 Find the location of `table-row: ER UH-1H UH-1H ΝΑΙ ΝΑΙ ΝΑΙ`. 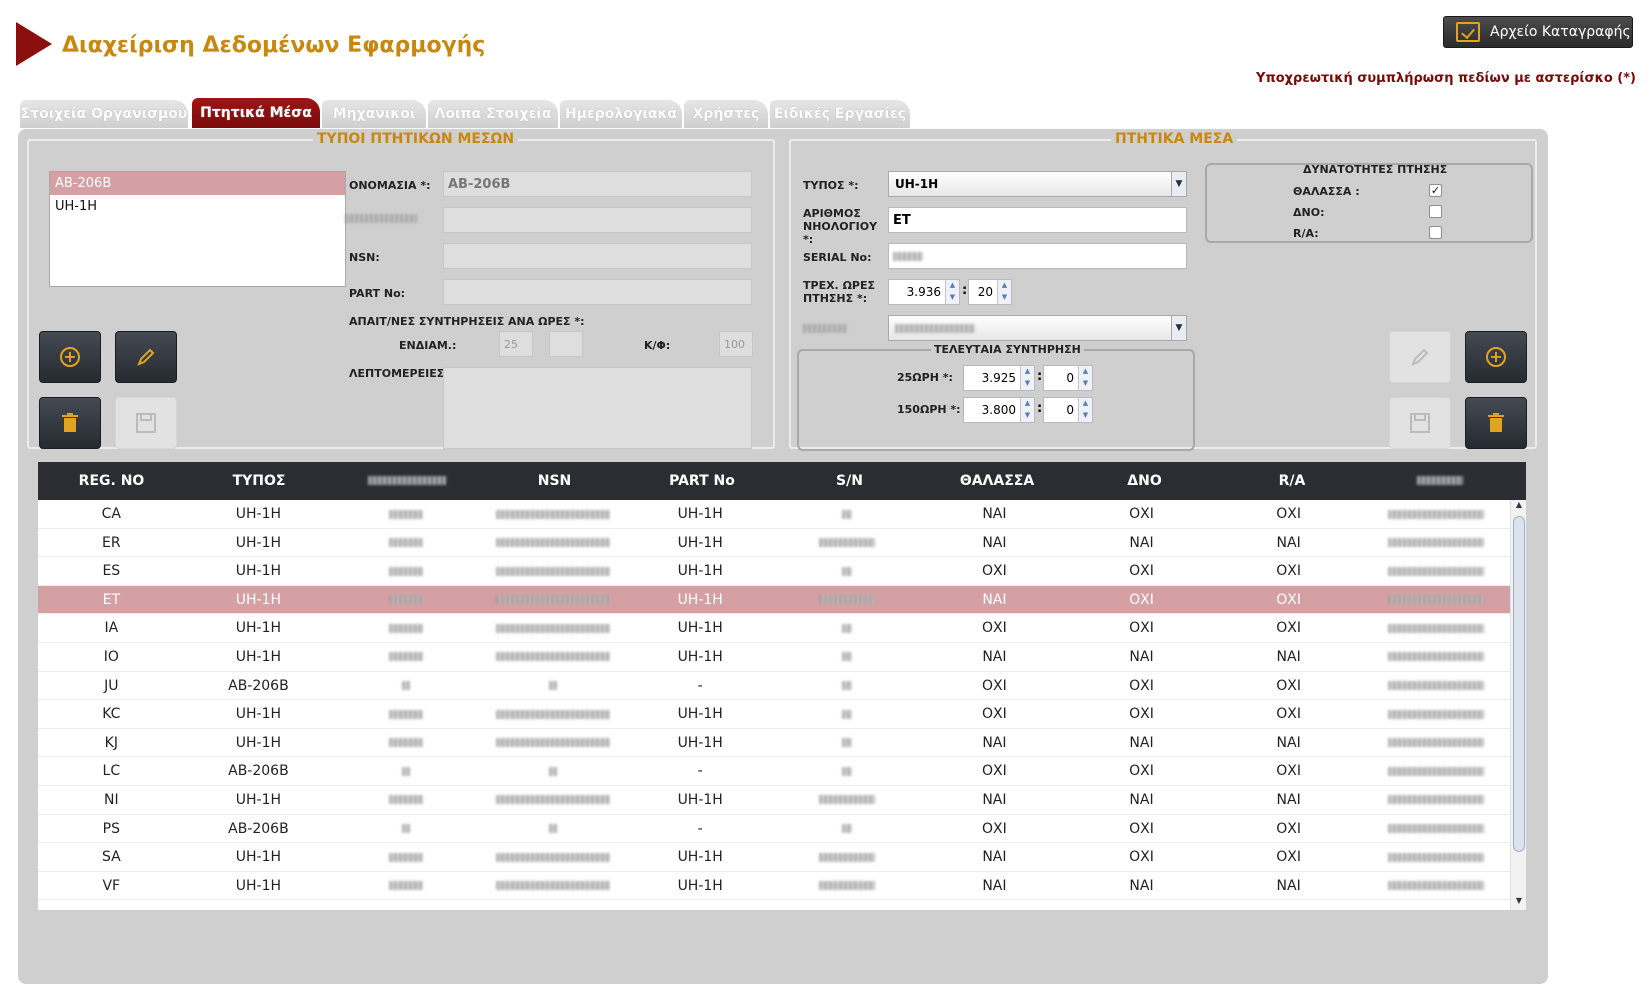

table-row: ER UH-1H UH-1H ΝΑΙ ΝΑΙ ΝΑΙ is located at coordinates (774, 543).